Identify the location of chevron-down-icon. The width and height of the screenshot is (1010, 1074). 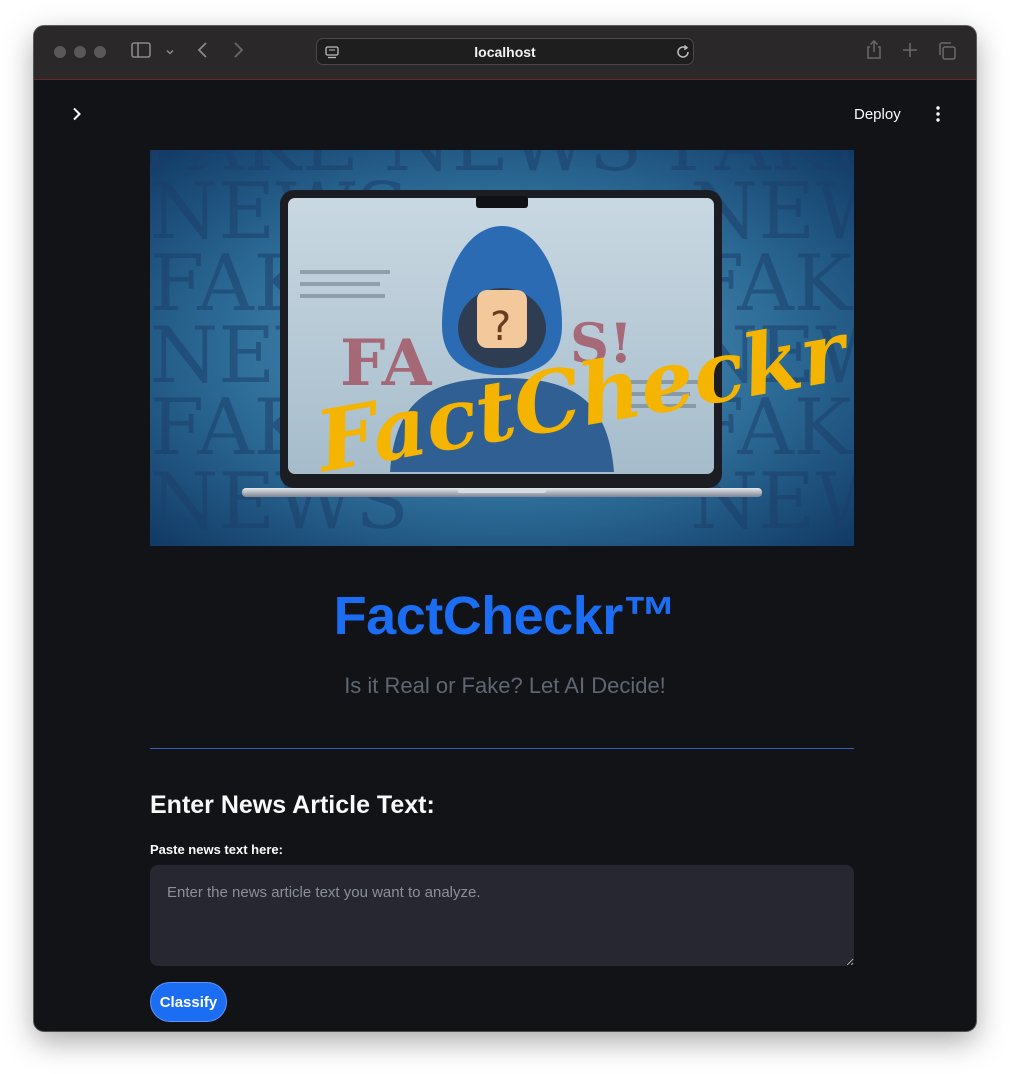
(170, 52).